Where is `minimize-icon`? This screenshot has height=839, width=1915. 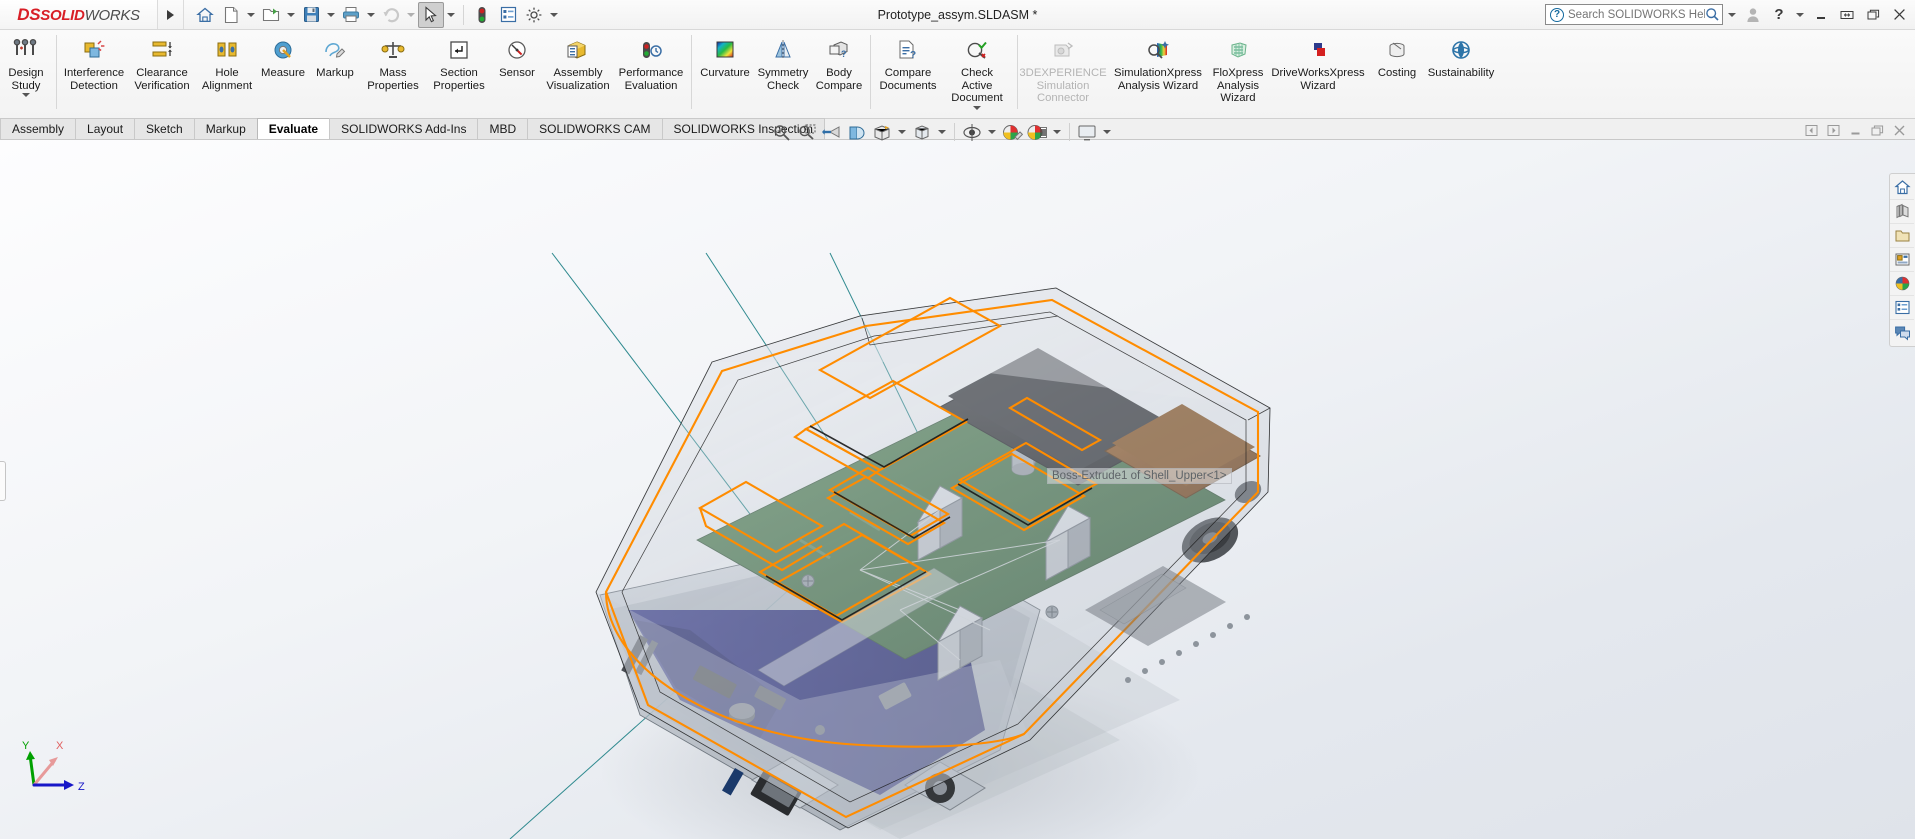
minimize-icon is located at coordinates (1821, 15).